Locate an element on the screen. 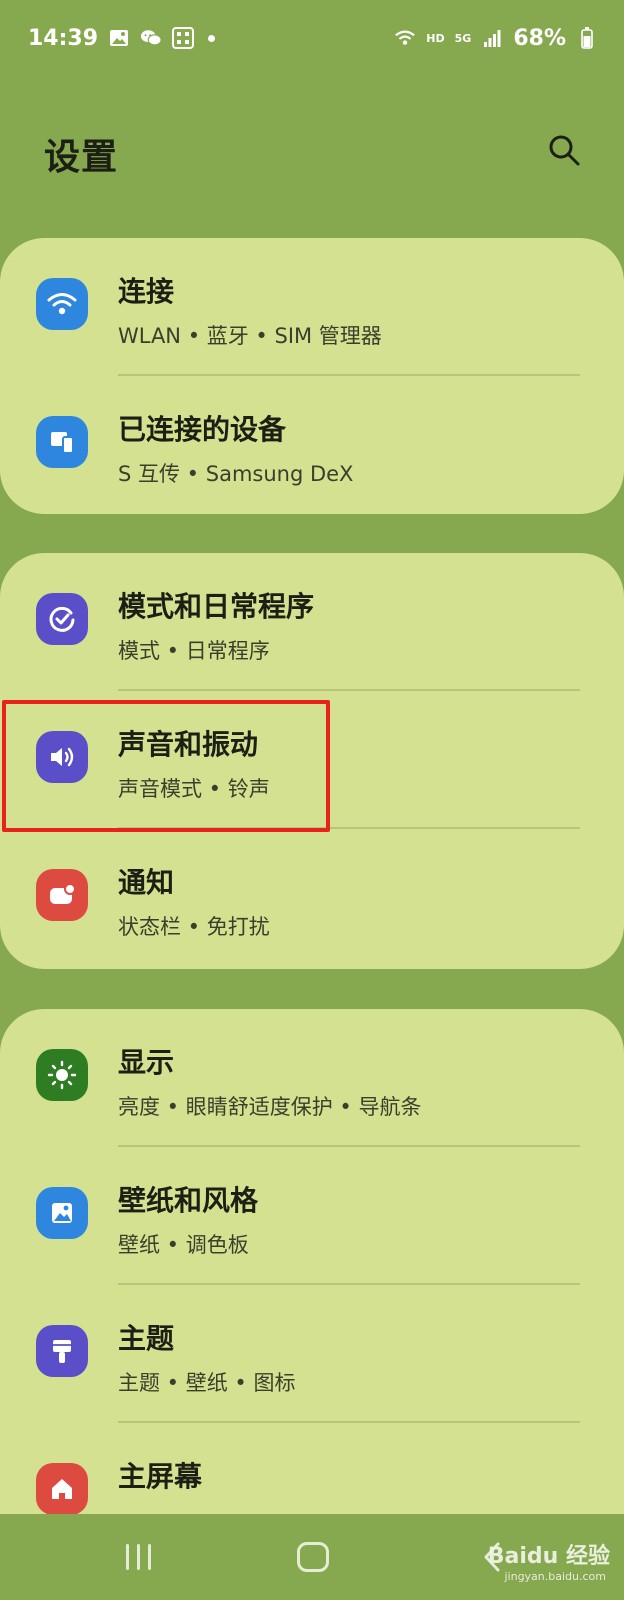 Image resolution: width=624 pixels, height=1600 pixels. header: 设置 is located at coordinates (312, 150).